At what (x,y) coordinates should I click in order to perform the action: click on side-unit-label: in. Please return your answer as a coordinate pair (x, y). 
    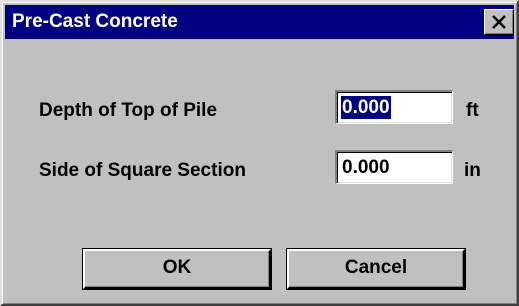
    Looking at the image, I should click on (472, 170).